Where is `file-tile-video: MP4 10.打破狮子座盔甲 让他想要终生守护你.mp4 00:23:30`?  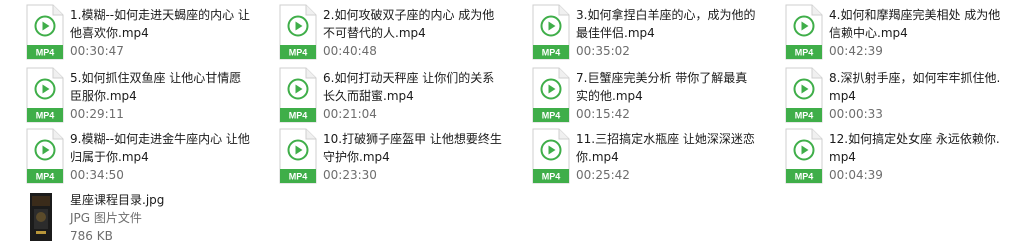 file-tile-video: MP4 10.打破狮子座盔甲 让他想要终生守护你.mp4 00:23:30 is located at coordinates (378, 156).